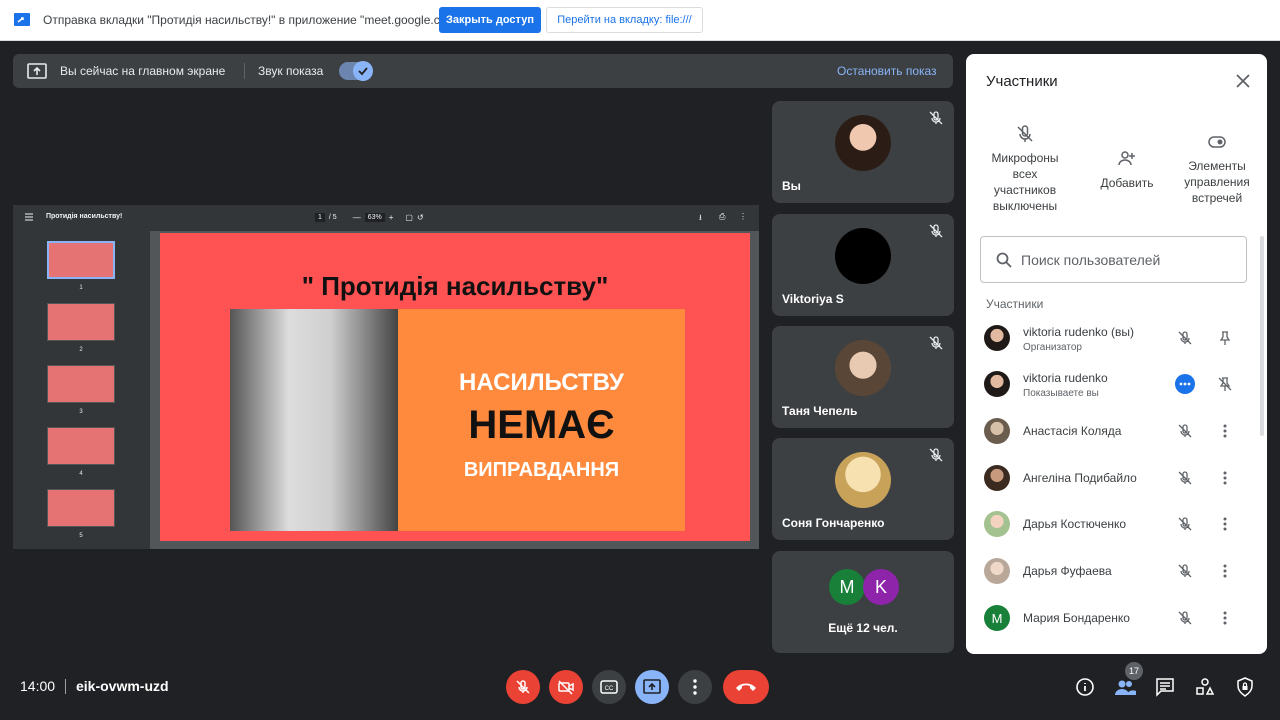  I want to click on more-icon: ⋮, so click(743, 216).